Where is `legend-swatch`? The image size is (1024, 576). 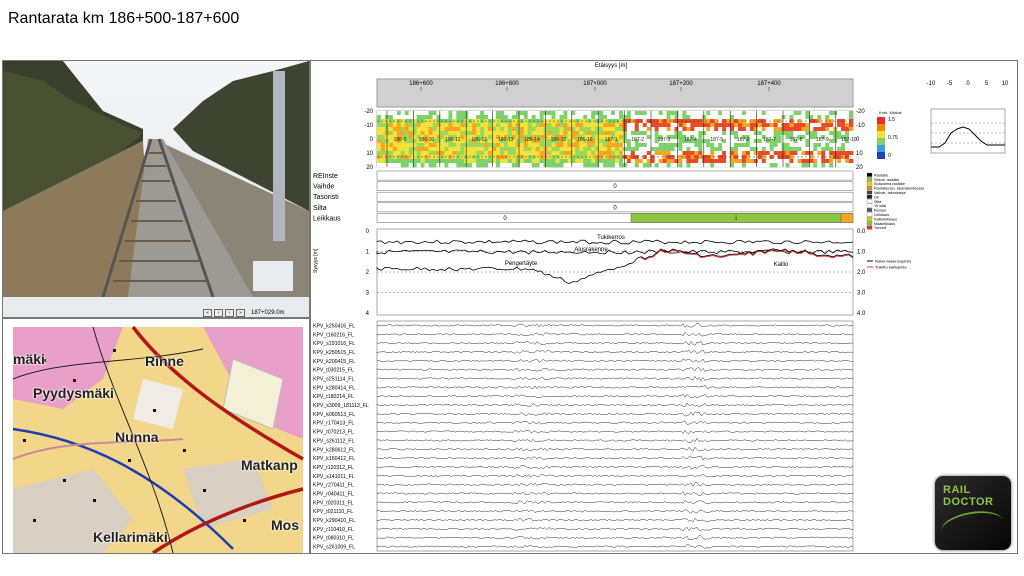
legend-swatch is located at coordinates (869, 188).